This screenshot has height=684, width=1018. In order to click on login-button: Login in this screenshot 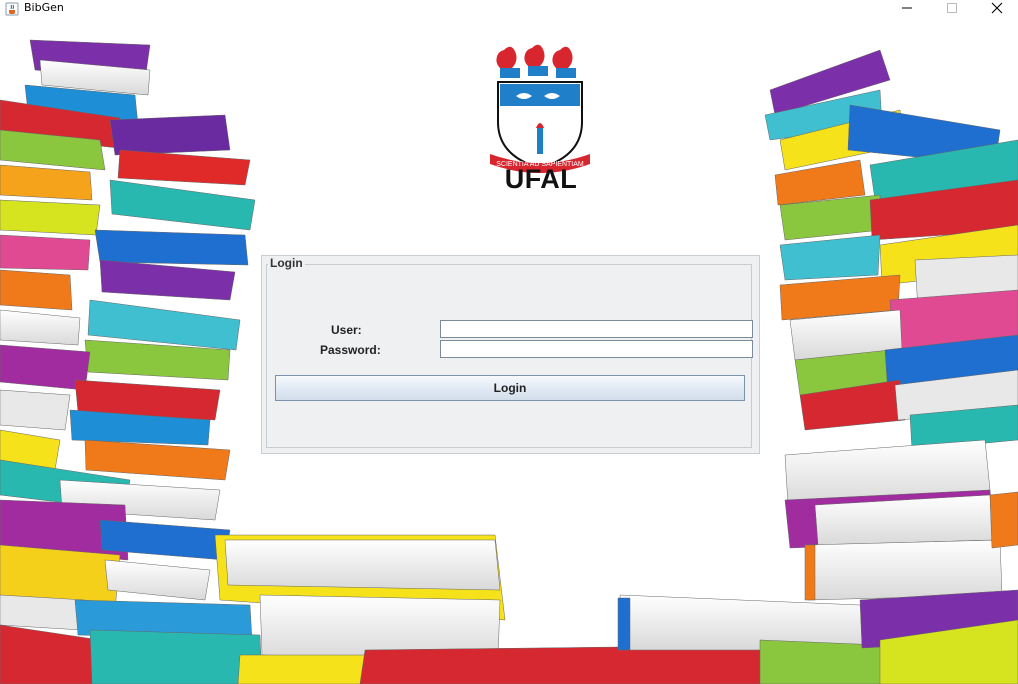, I will do `click(510, 388)`.